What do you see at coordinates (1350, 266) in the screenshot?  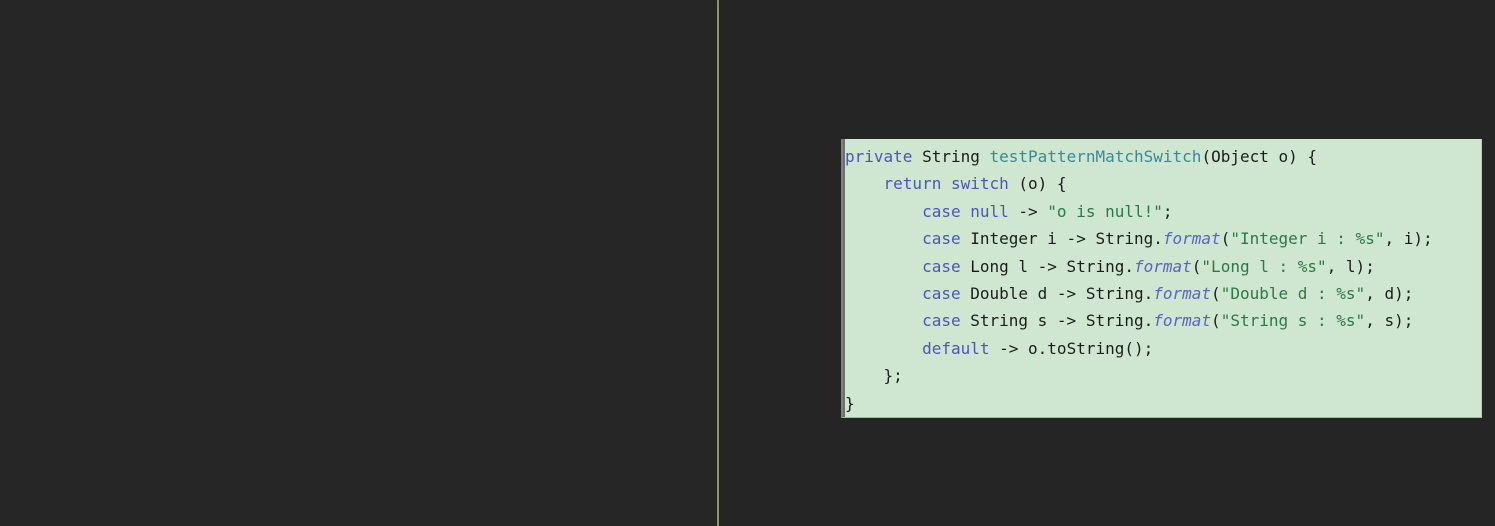 I see `code-token: , l);` at bounding box center [1350, 266].